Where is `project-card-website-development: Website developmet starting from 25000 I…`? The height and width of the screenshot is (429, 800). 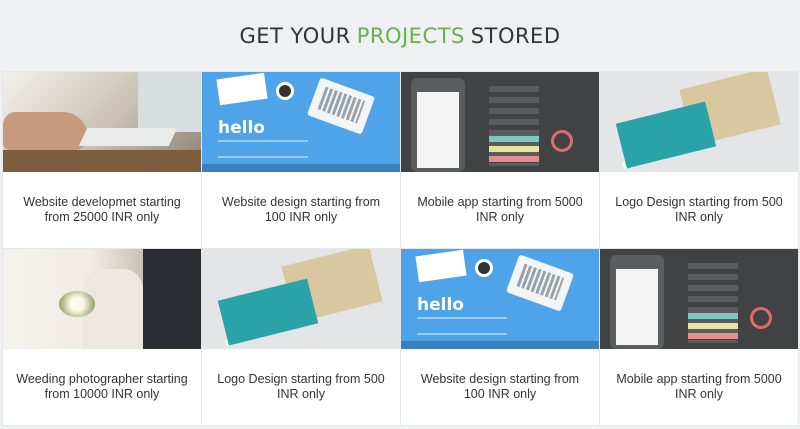
project-card-website-development: Website developmet starting from 25000 I… is located at coordinates (102, 160).